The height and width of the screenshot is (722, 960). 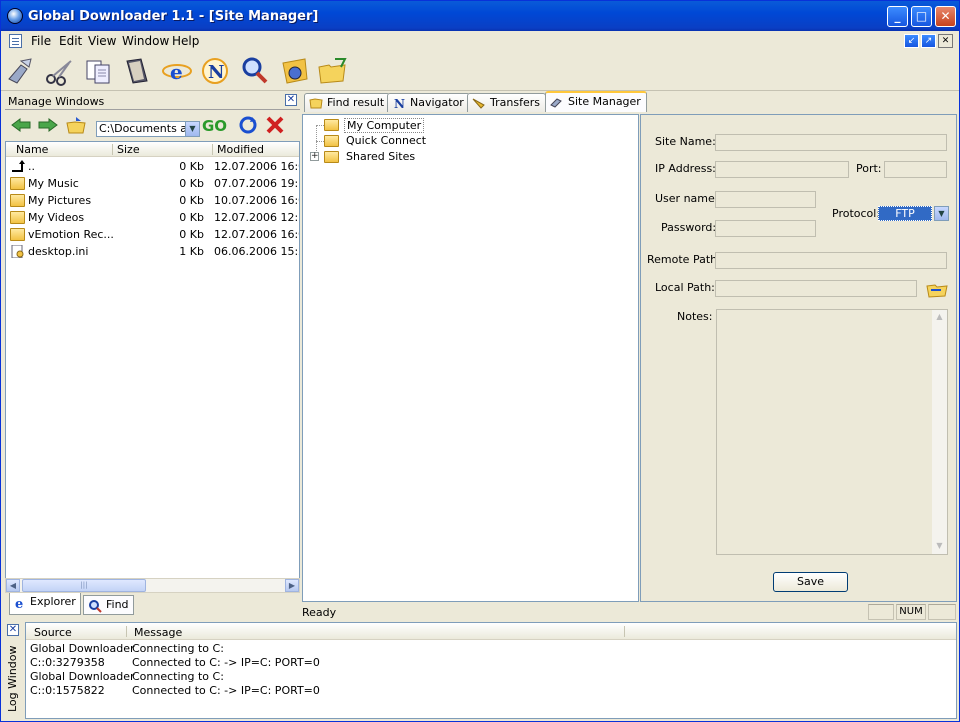 What do you see at coordinates (937, 289) in the screenshot?
I see `browse-folder-icon` at bounding box center [937, 289].